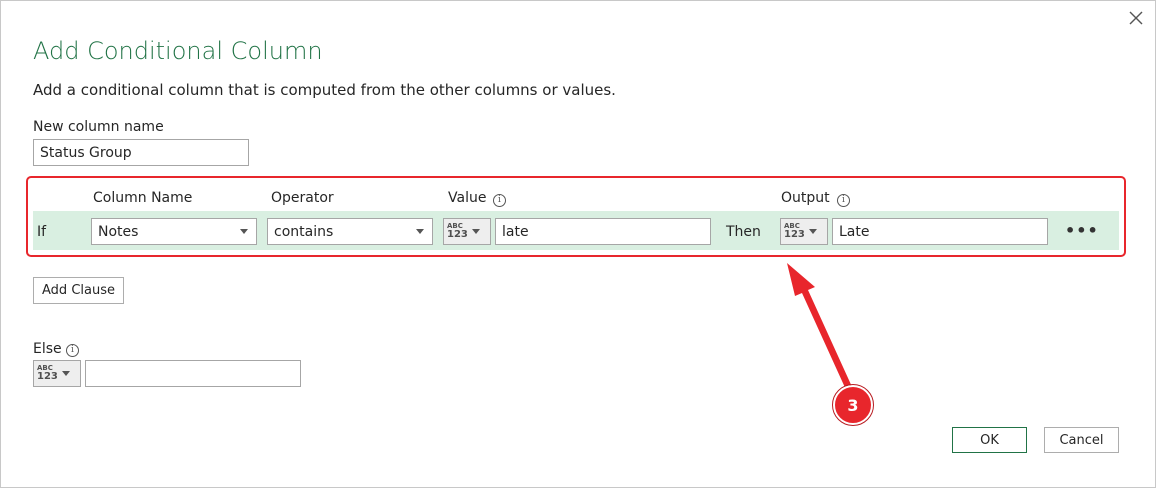 Image resolution: width=1156 pixels, height=488 pixels. Describe the element at coordinates (141, 152) in the screenshot. I see `new-column-name-input: Status Group` at that location.